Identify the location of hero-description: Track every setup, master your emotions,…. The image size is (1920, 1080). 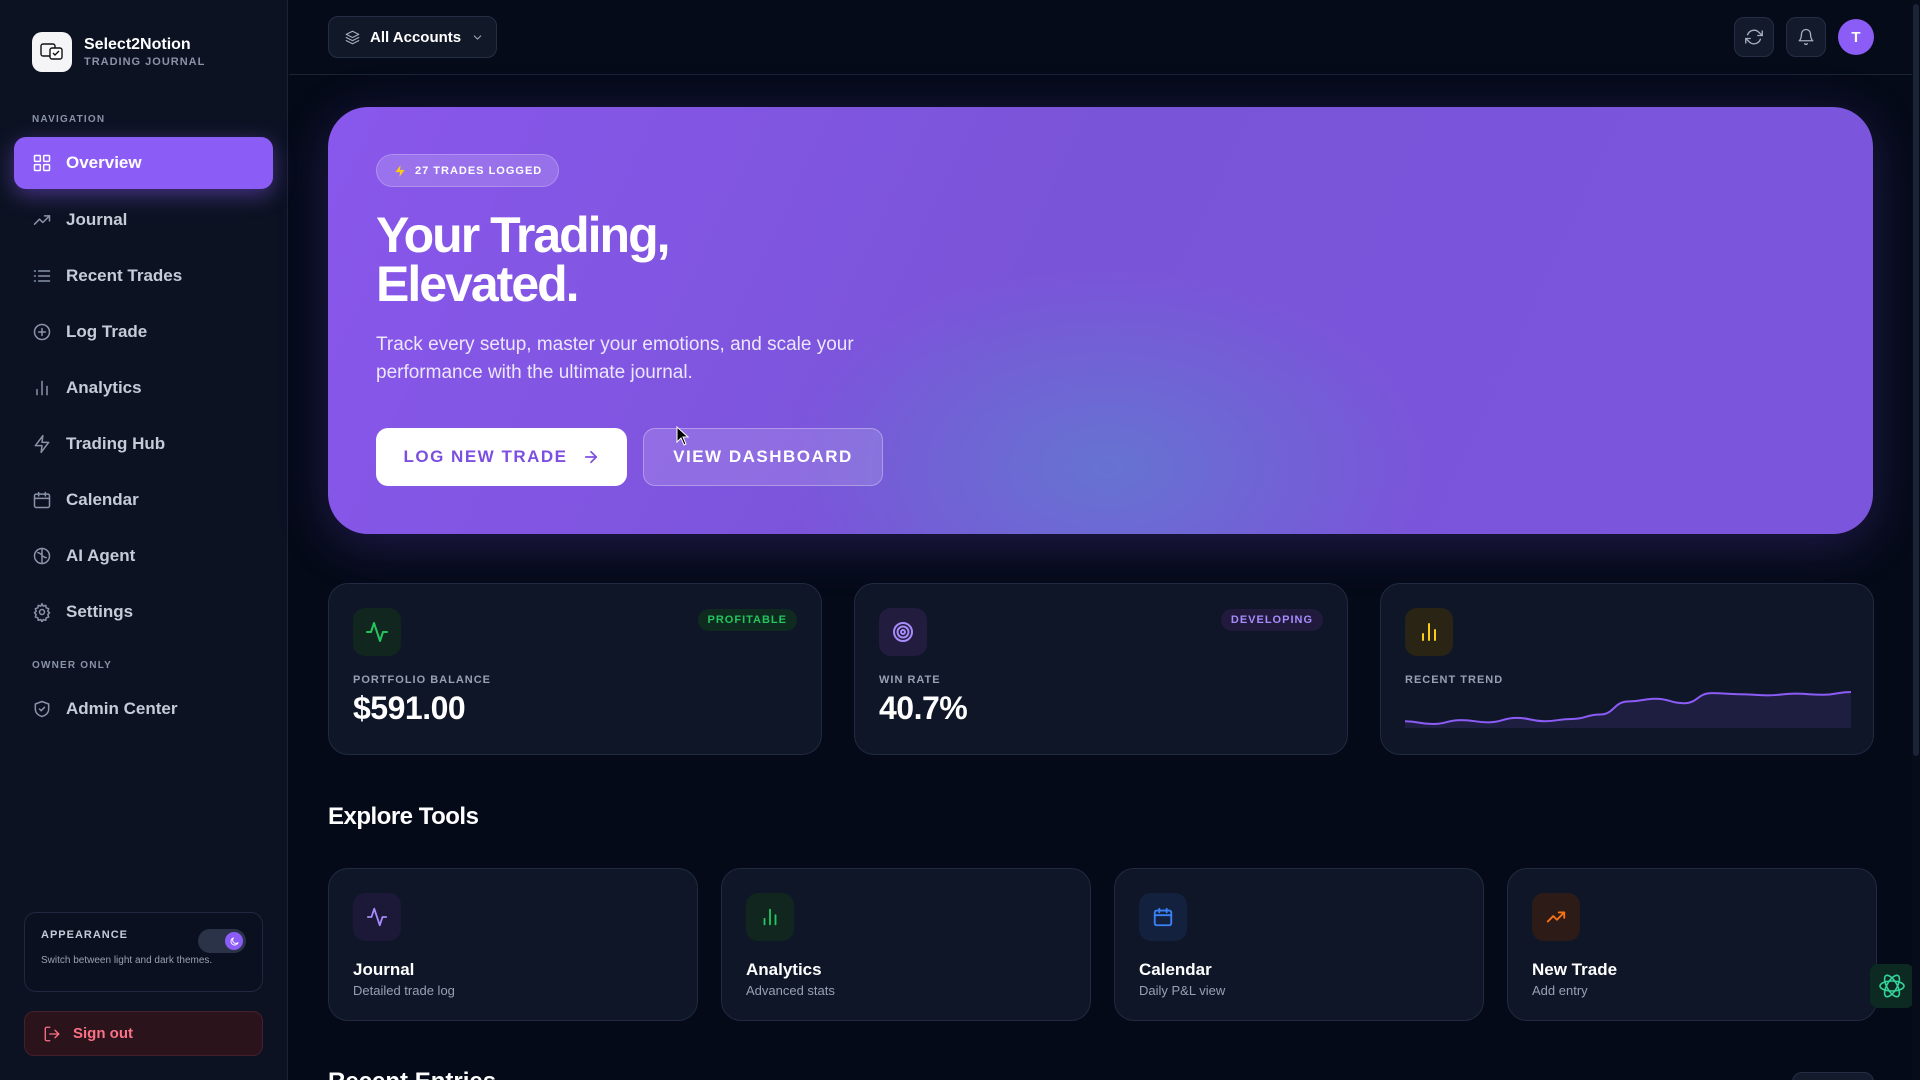
(615, 358).